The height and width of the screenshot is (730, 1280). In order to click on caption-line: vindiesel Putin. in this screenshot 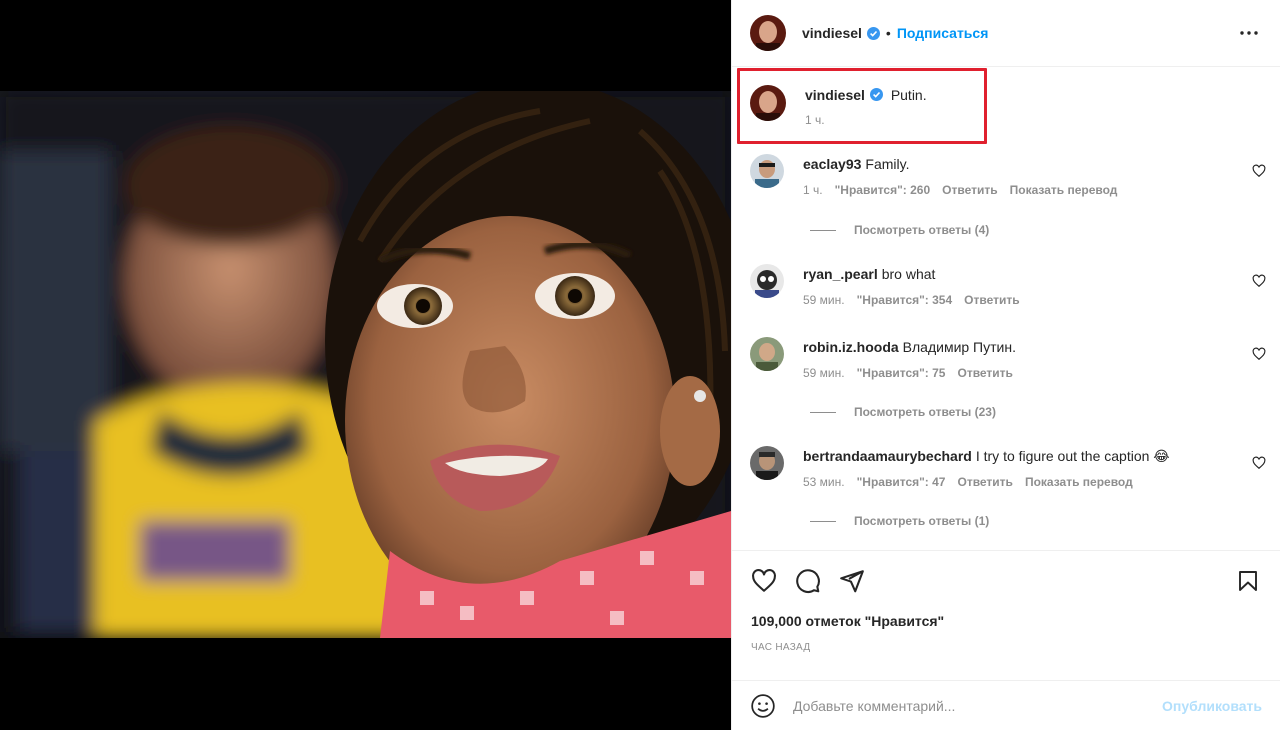, I will do `click(866, 95)`.